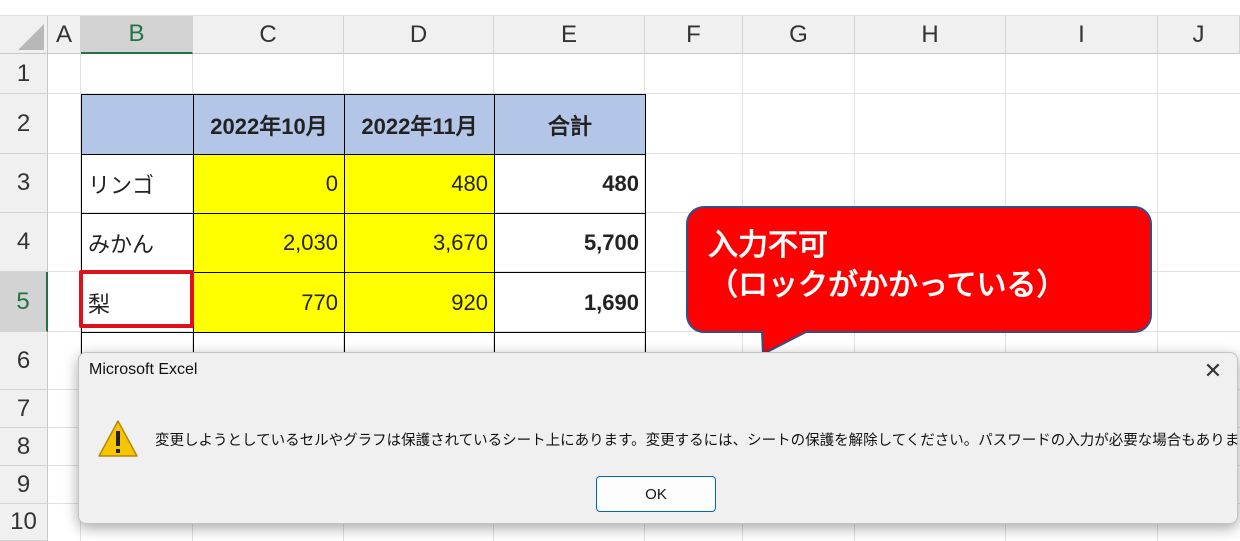 This screenshot has height=541, width=1240. I want to click on cell-d4: 3,670, so click(419, 243).